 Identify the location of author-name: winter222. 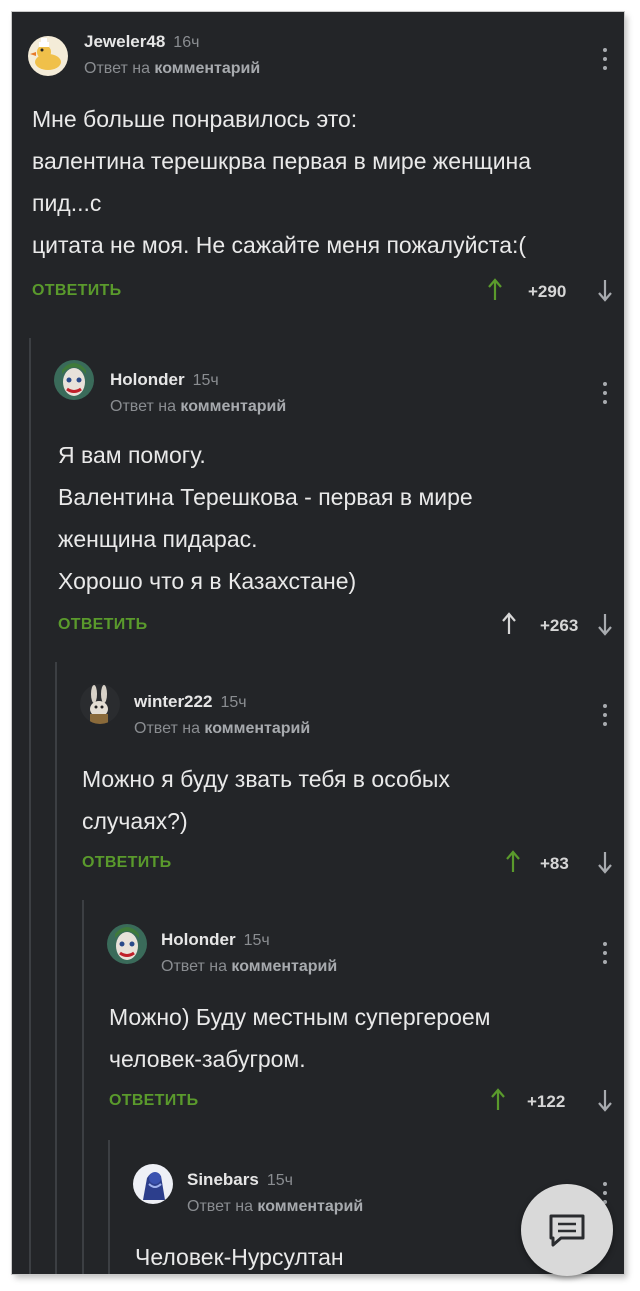
(173, 701).